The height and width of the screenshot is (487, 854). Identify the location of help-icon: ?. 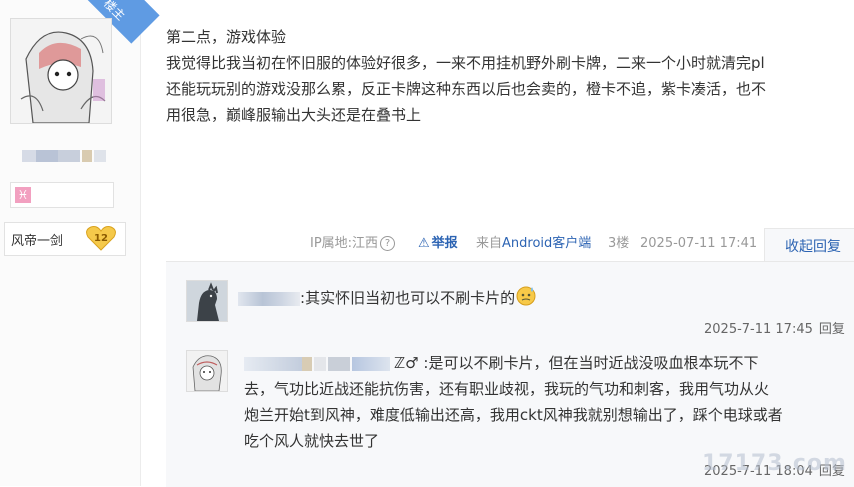
(388, 243).